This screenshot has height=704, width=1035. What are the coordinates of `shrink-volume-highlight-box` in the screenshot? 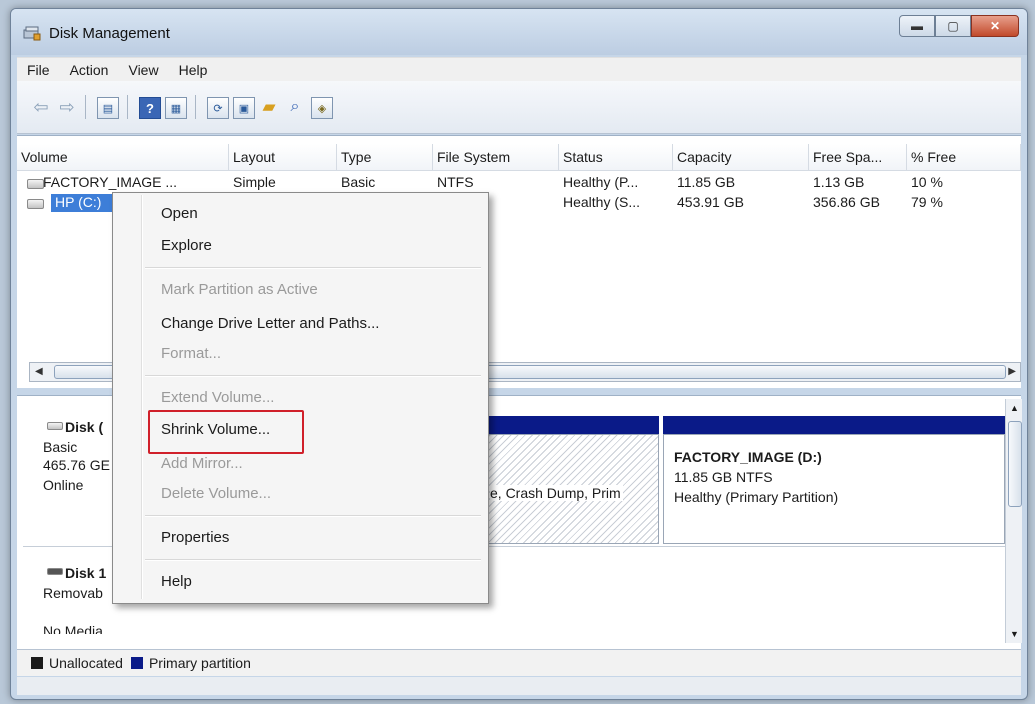 It's located at (226, 432).